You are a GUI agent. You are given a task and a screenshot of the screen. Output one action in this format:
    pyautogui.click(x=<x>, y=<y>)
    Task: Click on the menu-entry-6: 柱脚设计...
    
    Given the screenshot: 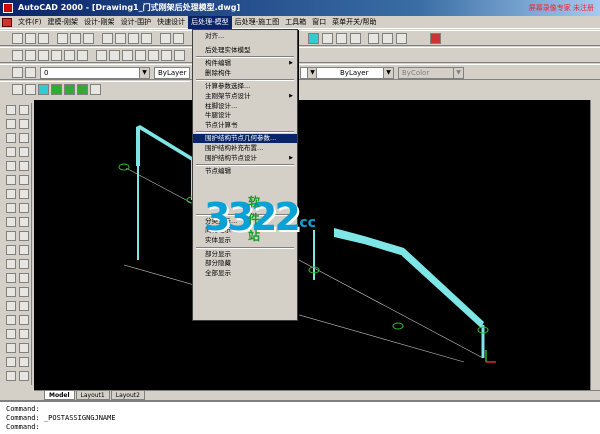 What is the action you would take?
    pyautogui.click(x=245, y=106)
    